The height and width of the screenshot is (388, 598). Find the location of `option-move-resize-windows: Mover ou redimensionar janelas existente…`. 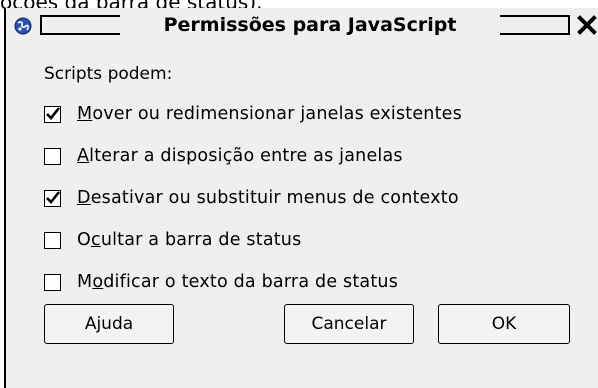

option-move-resize-windows: Mover ou redimensionar janelas existente… is located at coordinates (253, 114).